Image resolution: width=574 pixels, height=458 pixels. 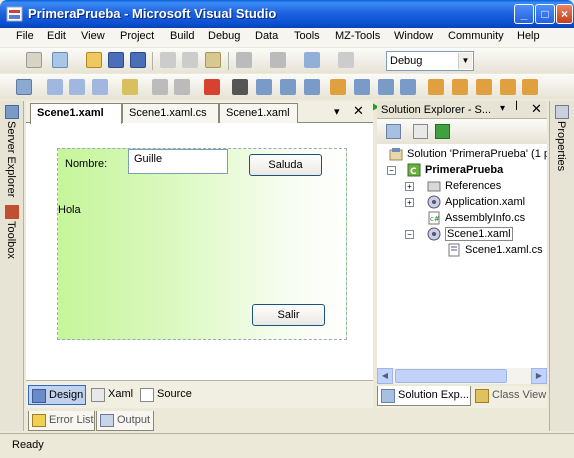 I want to click on tree-node-assemblyinfo: c# AssemblyInfo.cs, so click(x=476, y=218).